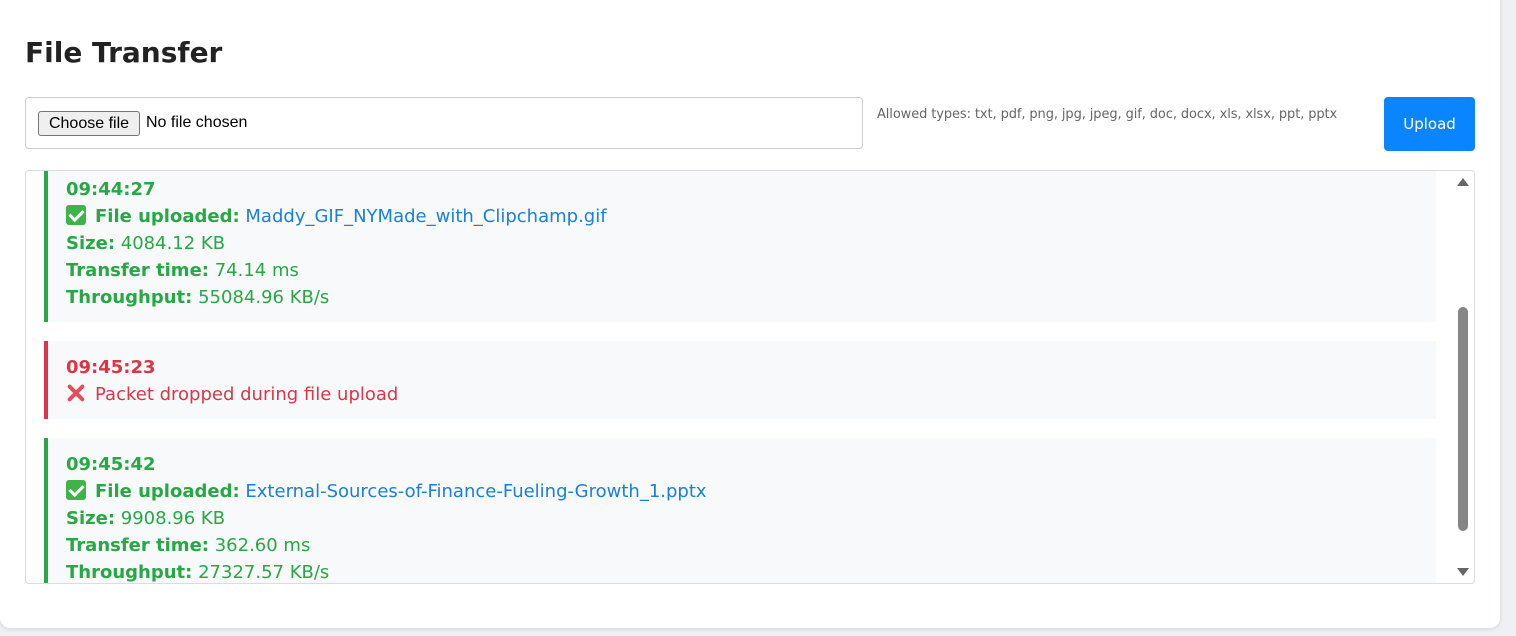 The width and height of the screenshot is (1516, 636). What do you see at coordinates (256, 270) in the screenshot?
I see `transfer-time-value: 74.14 ms` at bounding box center [256, 270].